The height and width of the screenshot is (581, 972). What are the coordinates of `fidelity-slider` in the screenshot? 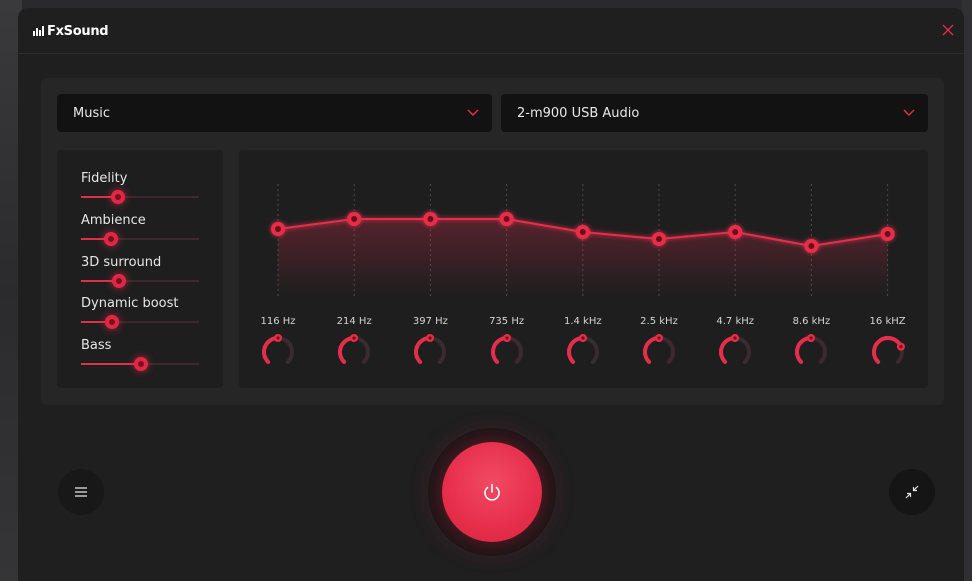 It's located at (140, 197).